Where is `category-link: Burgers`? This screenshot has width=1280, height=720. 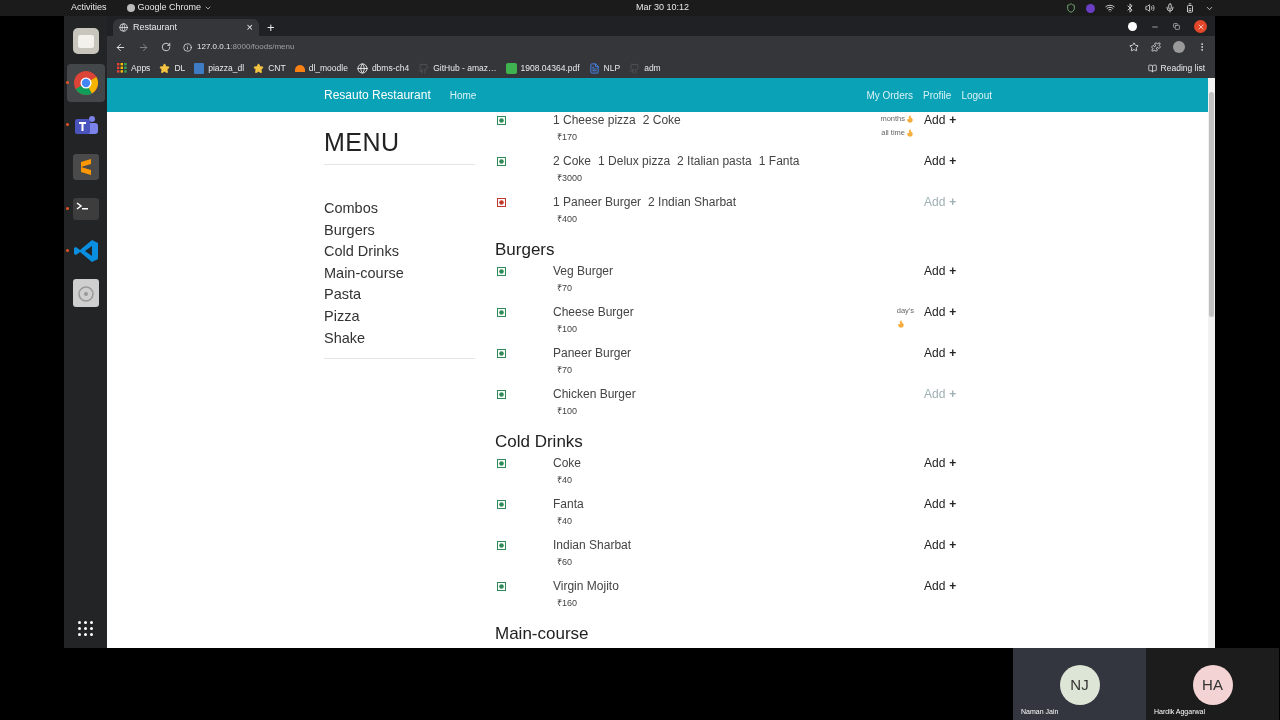
category-link: Burgers is located at coordinates (399, 230).